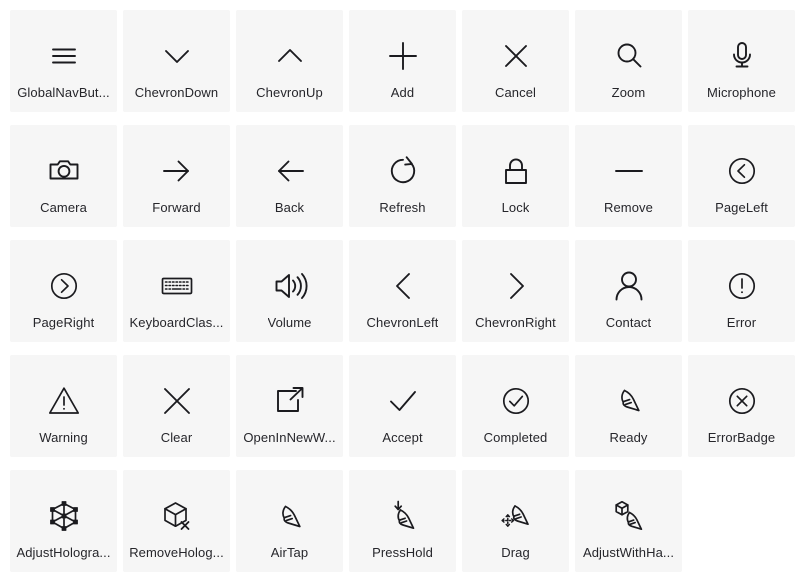 This screenshot has width=803, height=588. I want to click on icon-cell-camera: Camera, so click(63, 176).